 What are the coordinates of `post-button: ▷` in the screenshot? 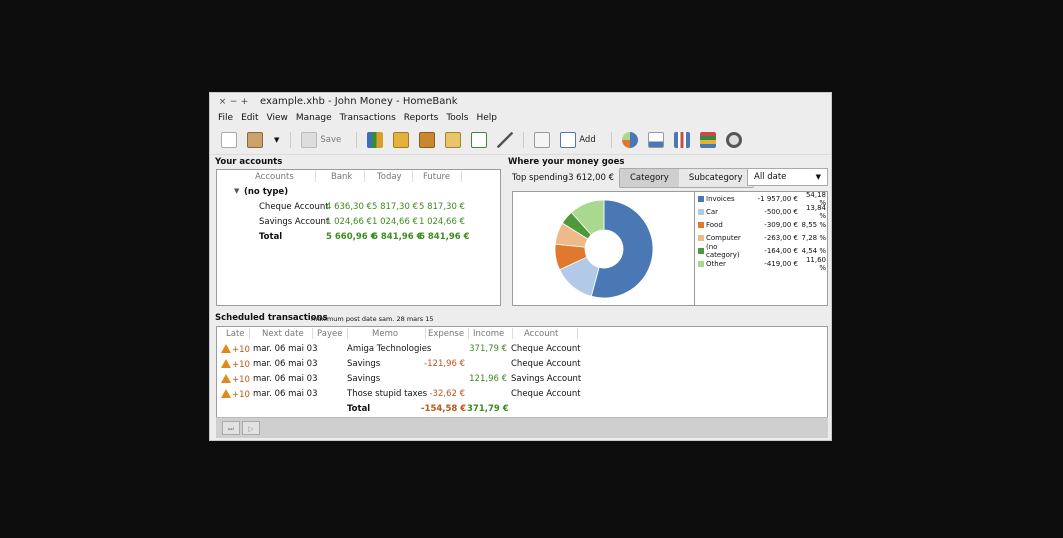 It's located at (251, 428).